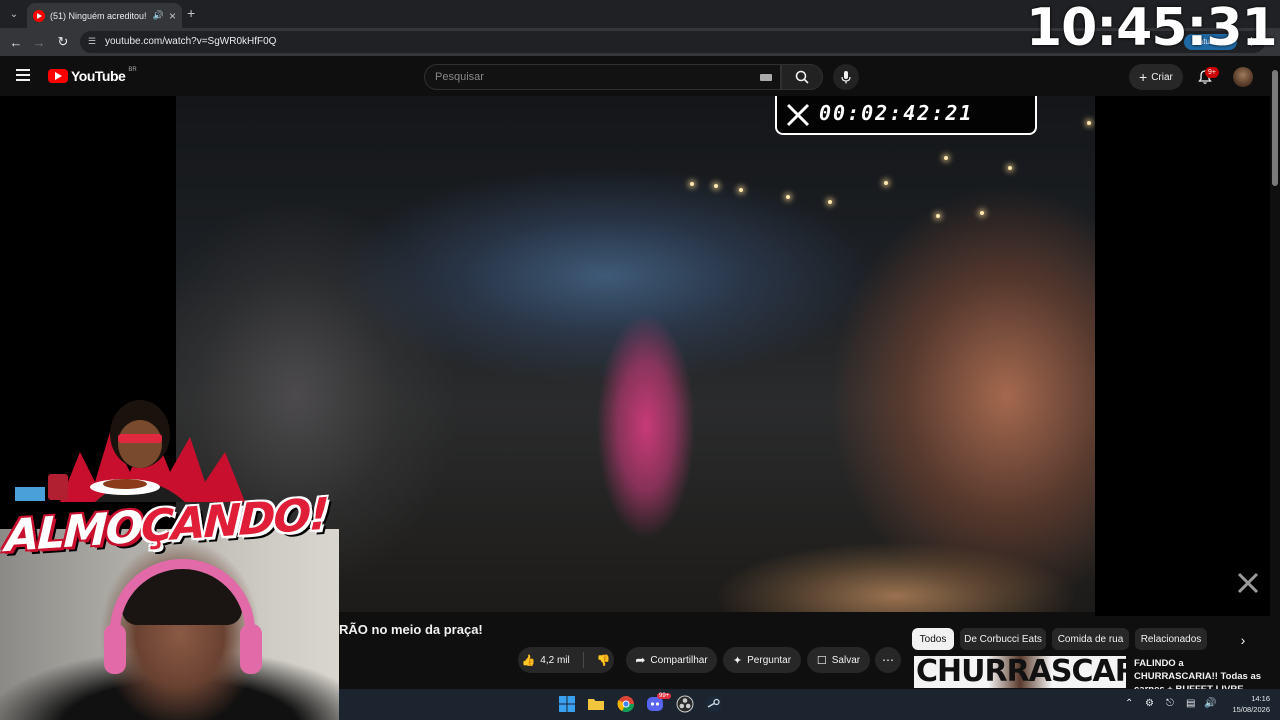 The image size is (1280, 720). Describe the element at coordinates (714, 704) in the screenshot. I see `steam-icon` at that location.